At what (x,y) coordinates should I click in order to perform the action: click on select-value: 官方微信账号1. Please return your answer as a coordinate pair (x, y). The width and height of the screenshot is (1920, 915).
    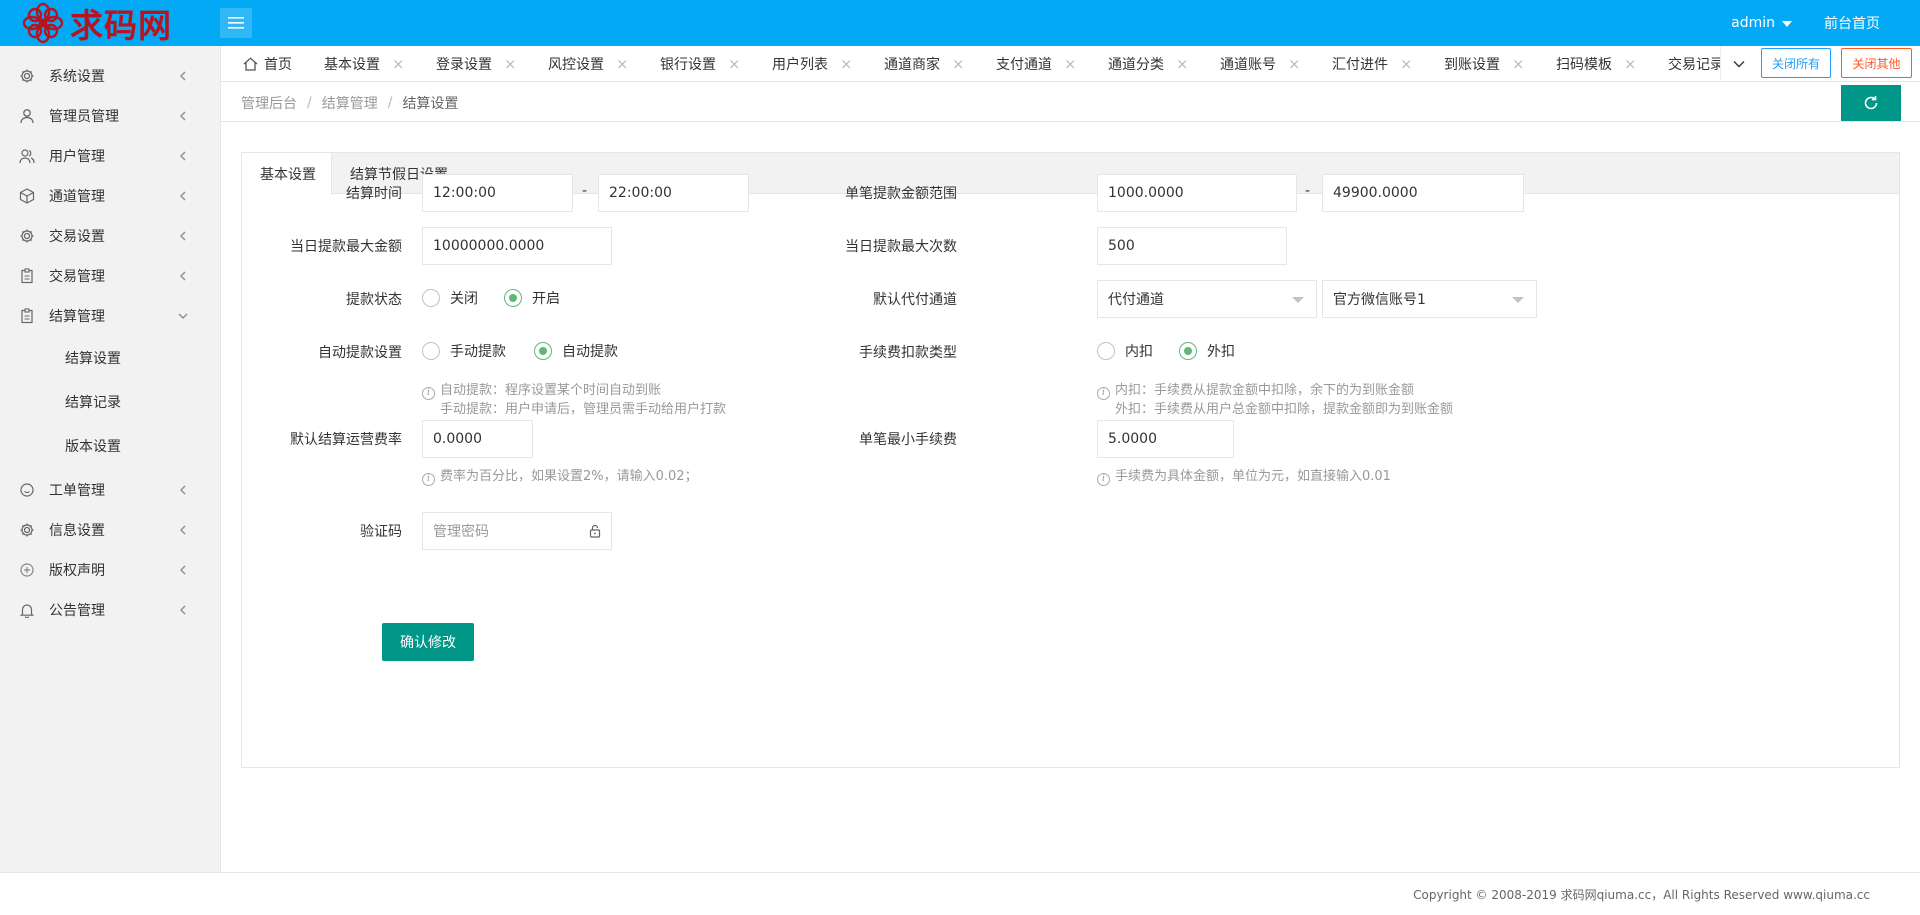
    Looking at the image, I should click on (1379, 300).